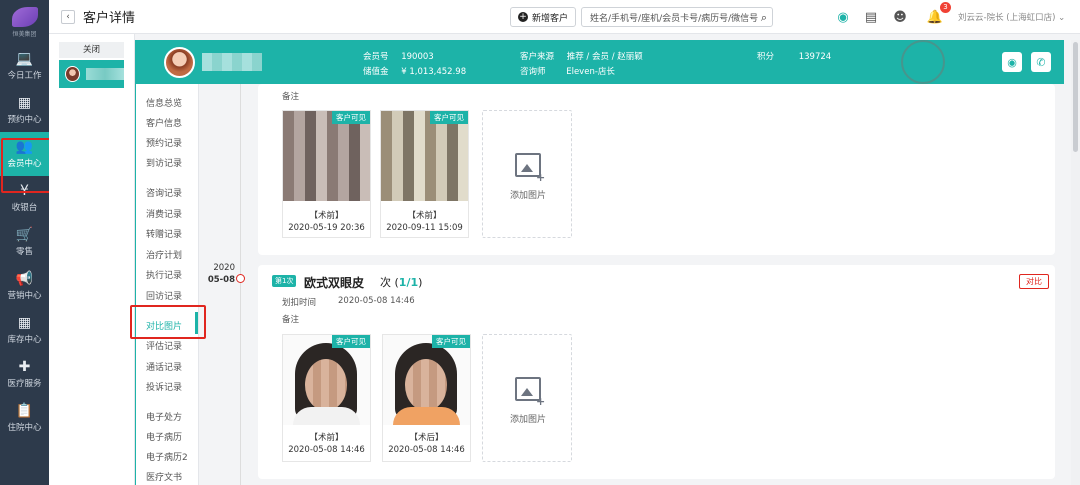  Describe the element at coordinates (945, 7) in the screenshot. I see `notification-badge: 3` at that location.